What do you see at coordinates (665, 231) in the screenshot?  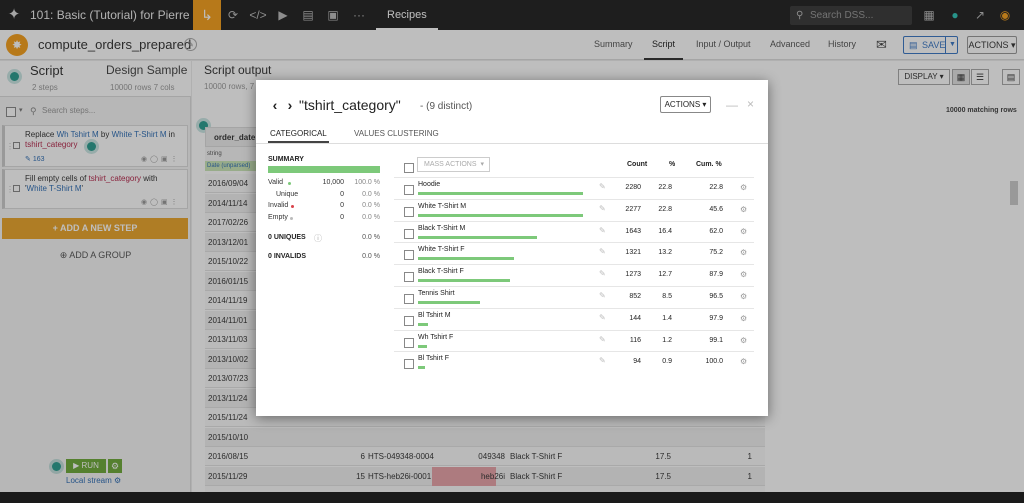 I see `value-percent: 16.4` at bounding box center [665, 231].